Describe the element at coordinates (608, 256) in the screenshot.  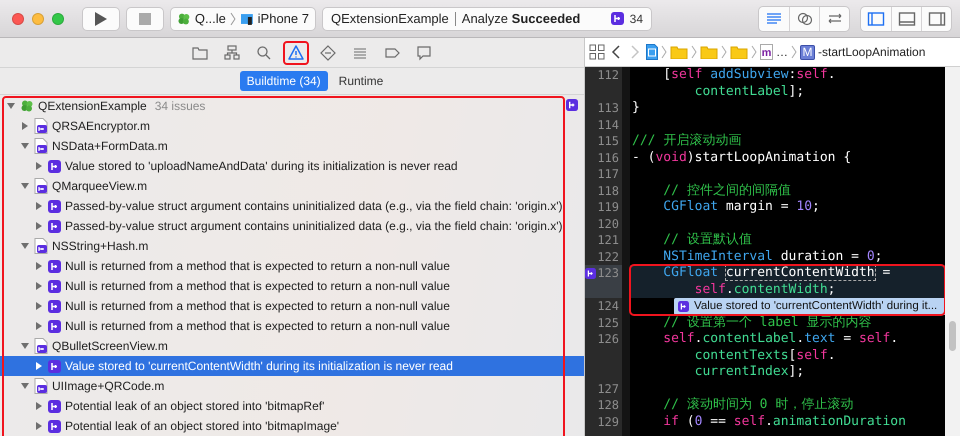
I see `line-number: 122` at that location.